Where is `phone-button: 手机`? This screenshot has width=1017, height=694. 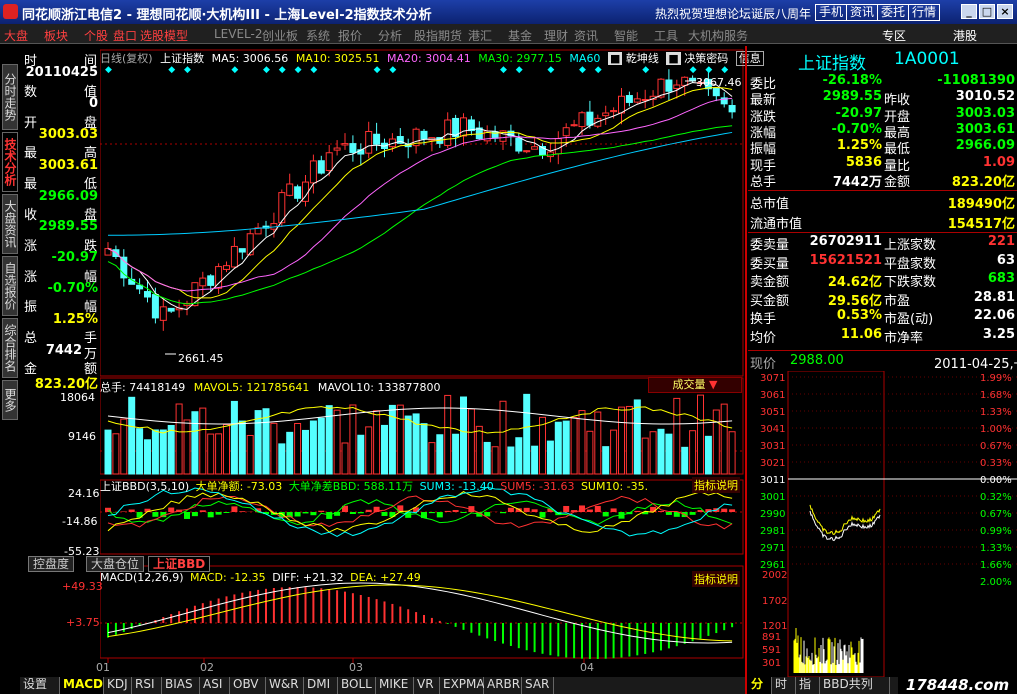 phone-button: 手机 is located at coordinates (831, 12).